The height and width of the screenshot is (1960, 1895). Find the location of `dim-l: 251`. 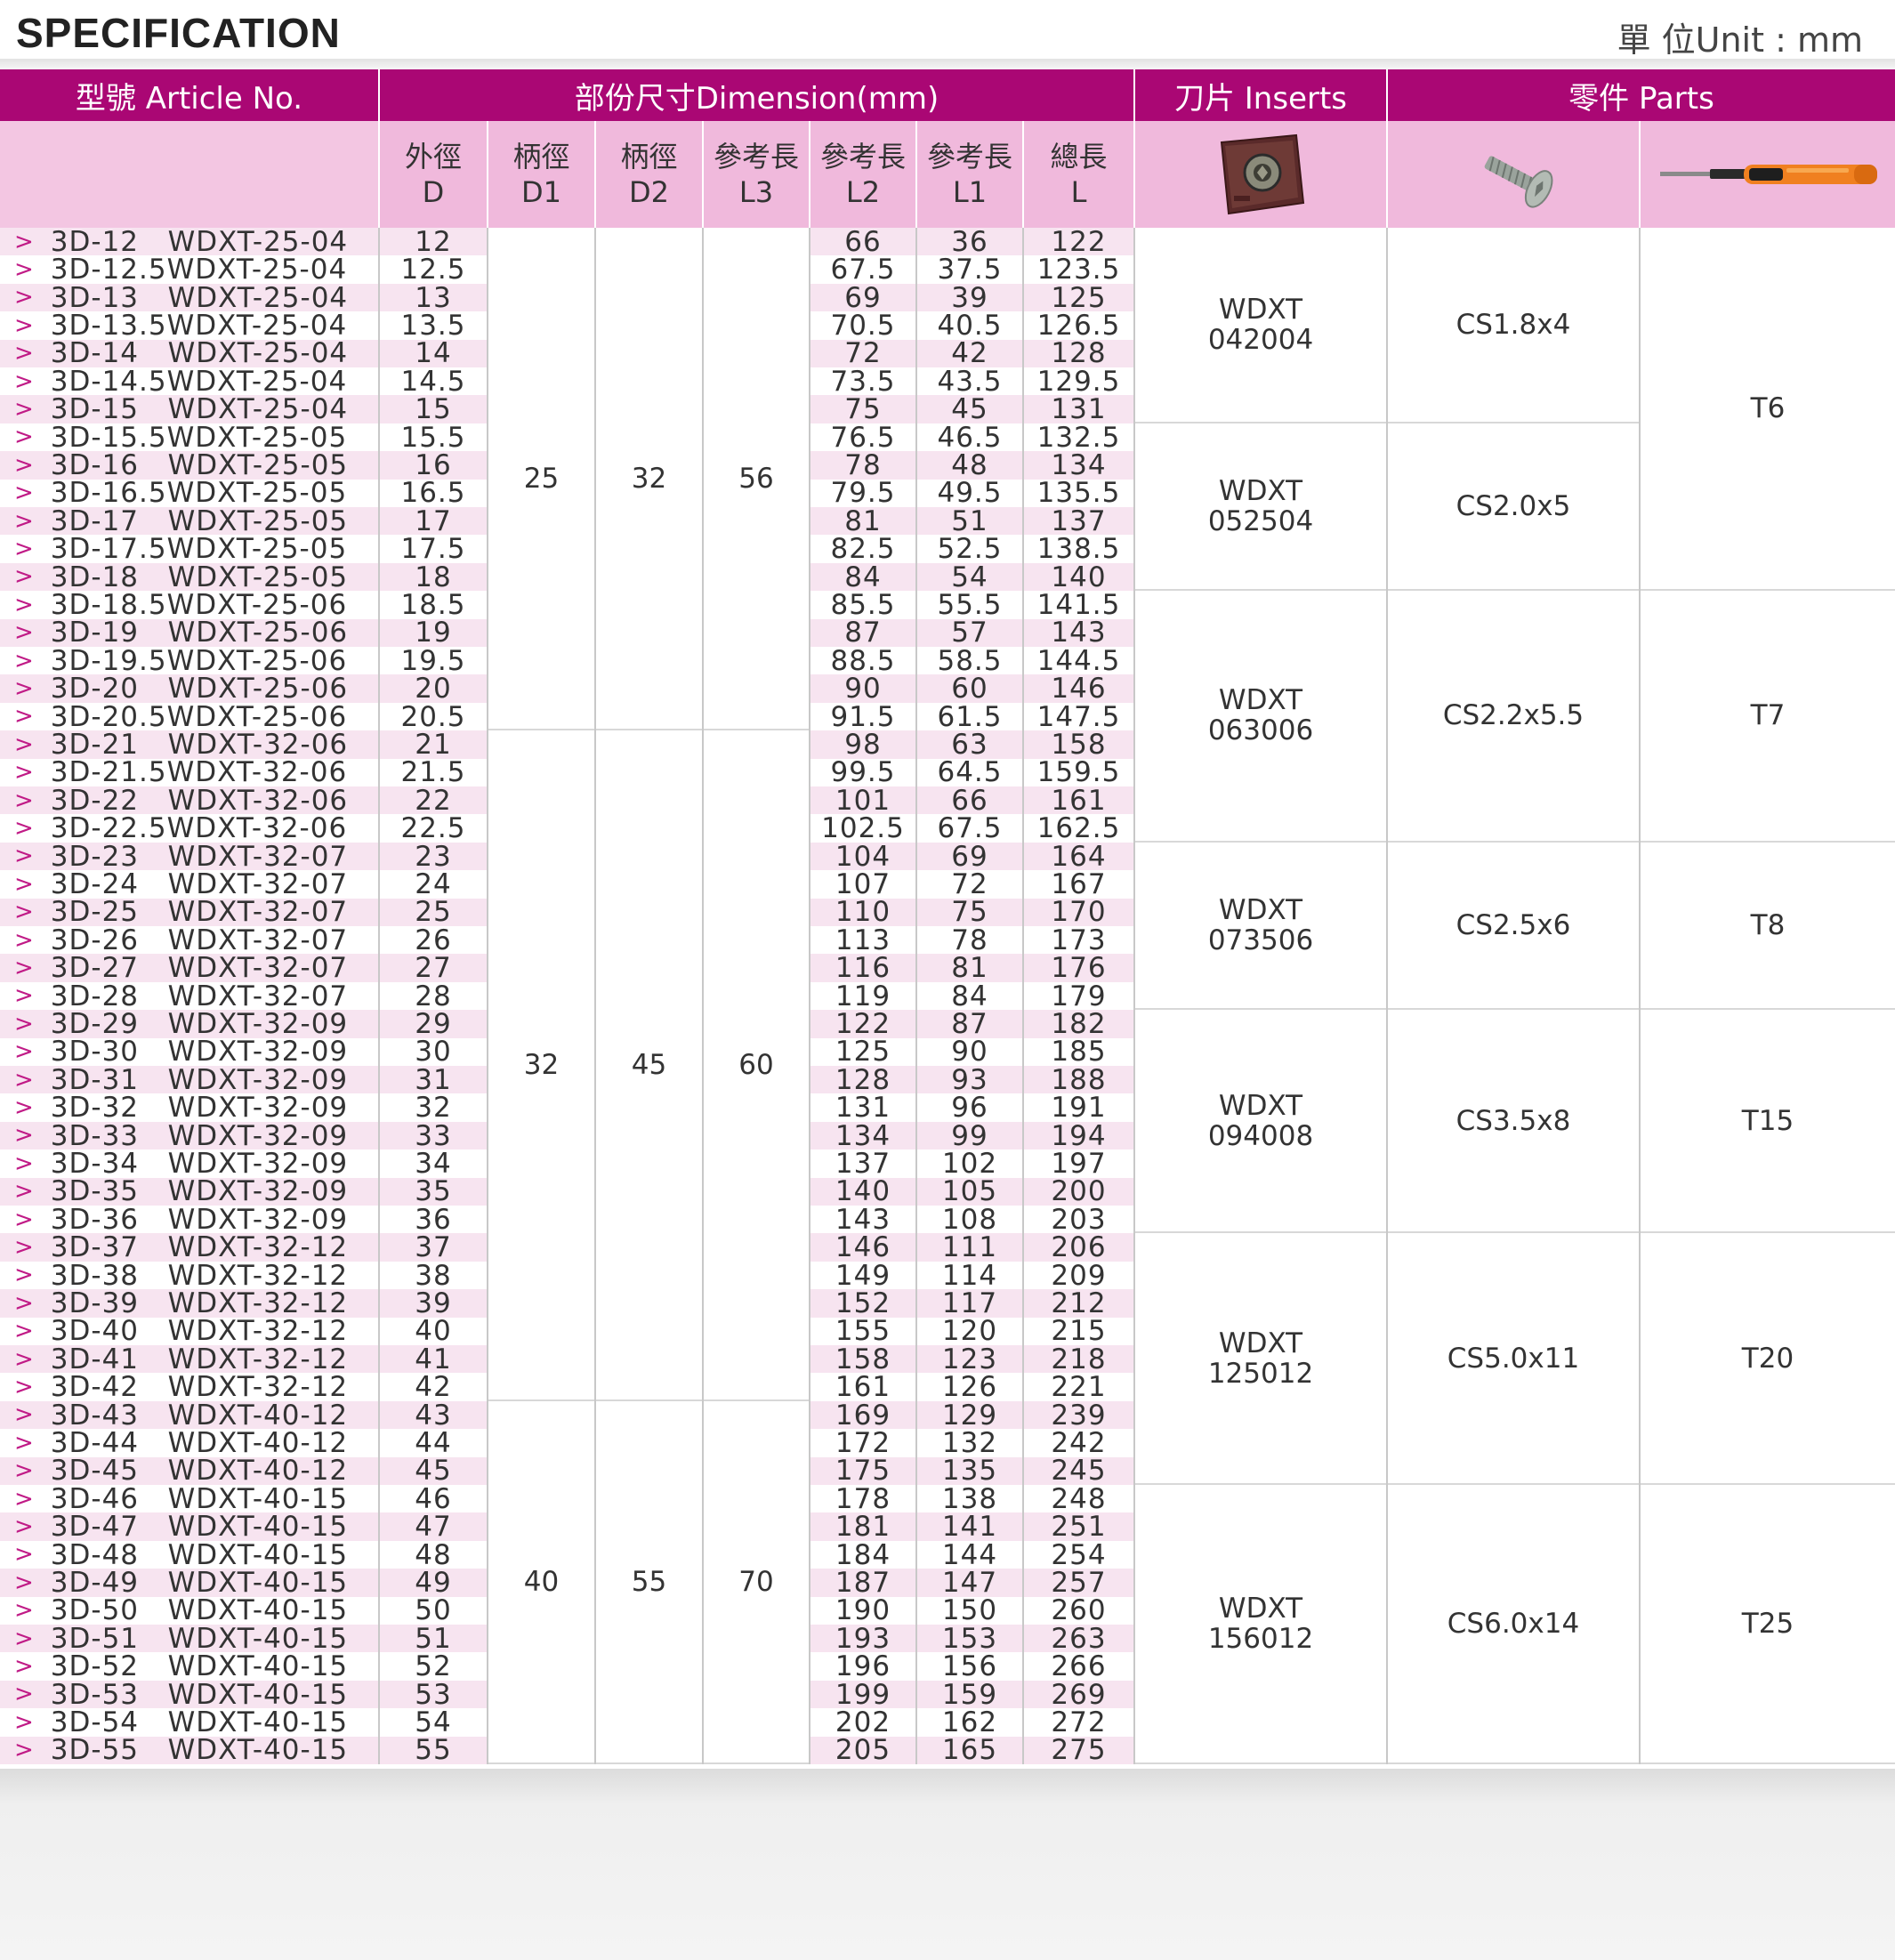

dim-l: 251 is located at coordinates (1079, 1527).